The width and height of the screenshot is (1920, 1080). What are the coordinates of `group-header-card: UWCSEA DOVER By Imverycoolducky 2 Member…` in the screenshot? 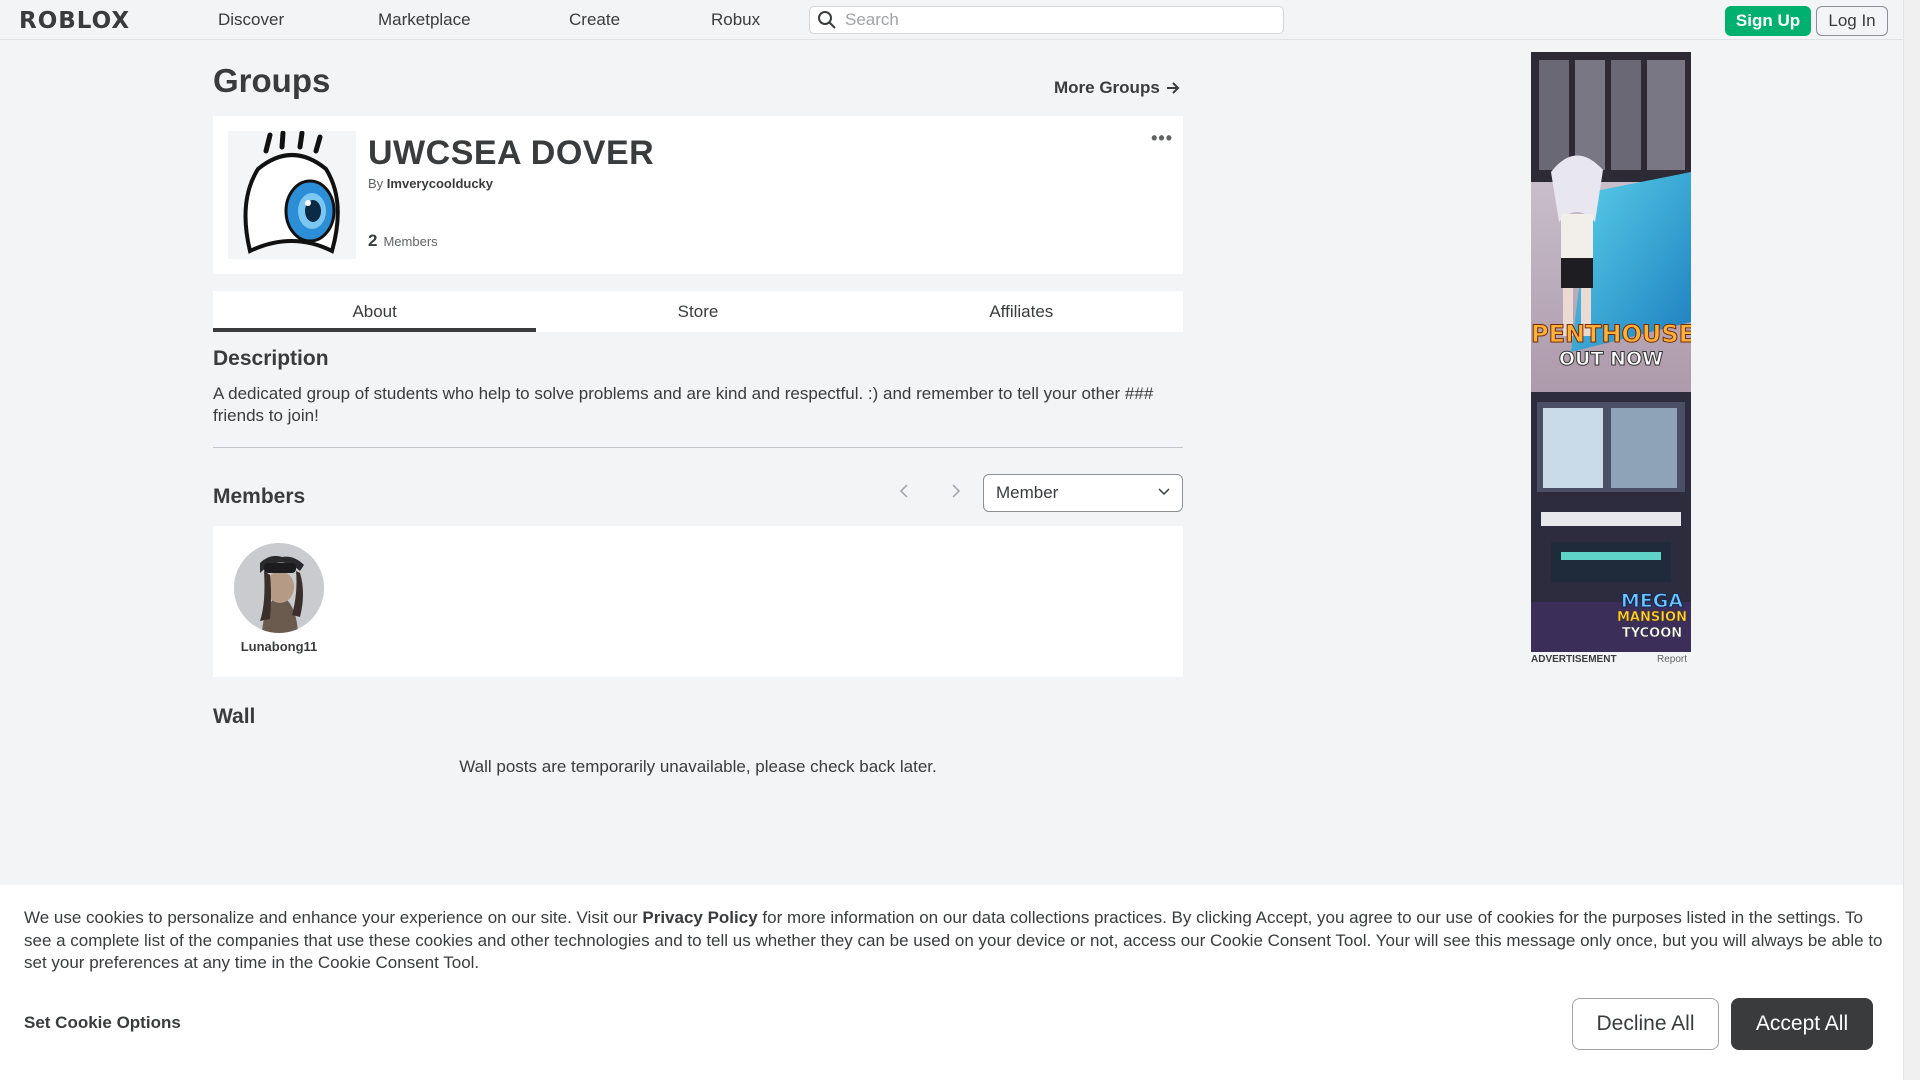 It's located at (698, 195).